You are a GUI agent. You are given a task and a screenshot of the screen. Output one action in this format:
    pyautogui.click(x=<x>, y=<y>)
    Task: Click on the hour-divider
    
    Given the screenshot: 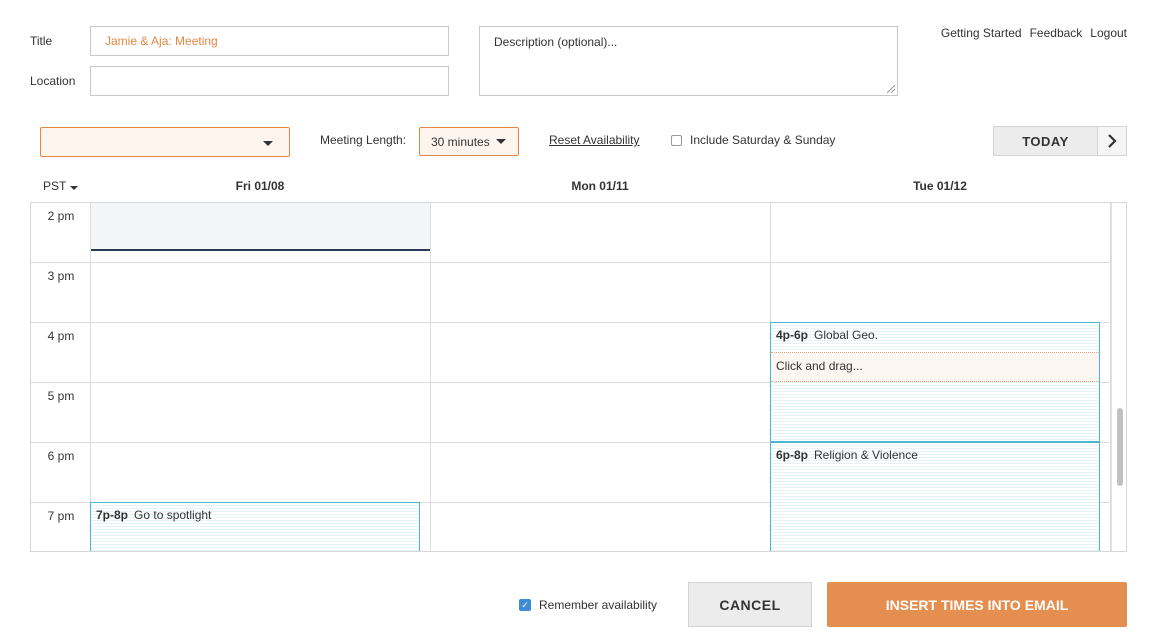 What is the action you would take?
    pyautogui.click(x=571, y=262)
    